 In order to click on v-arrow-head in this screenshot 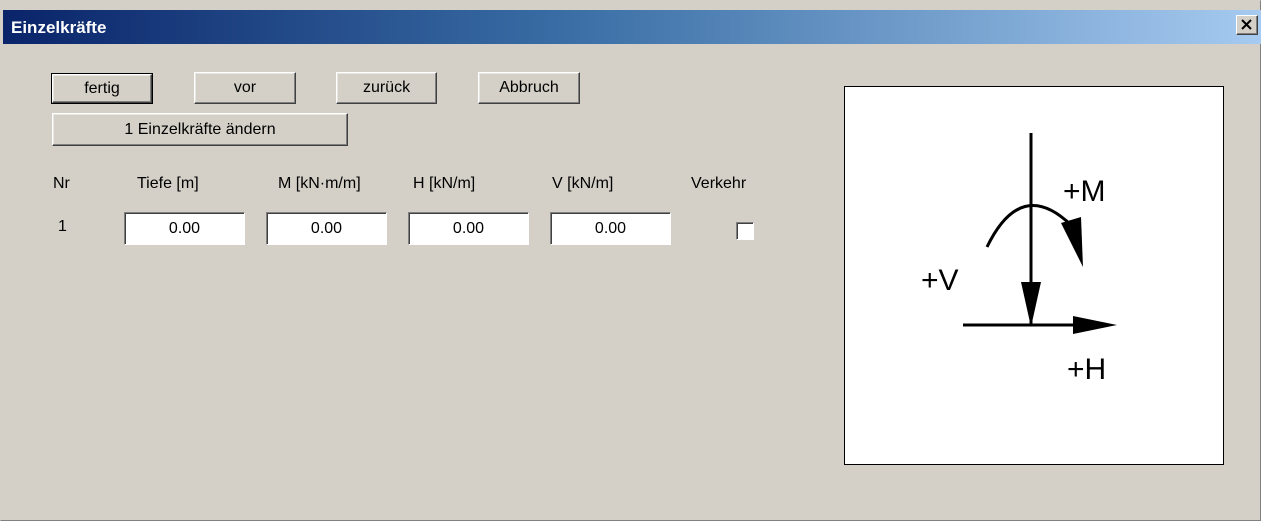, I will do `click(1031, 304)`.